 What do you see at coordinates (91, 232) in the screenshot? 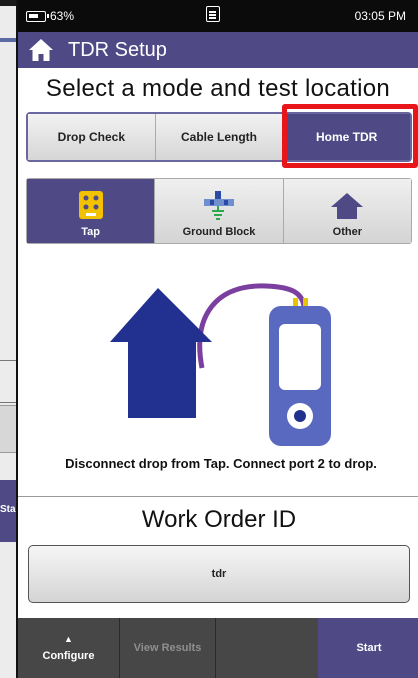
I see `location-label: Tap` at bounding box center [91, 232].